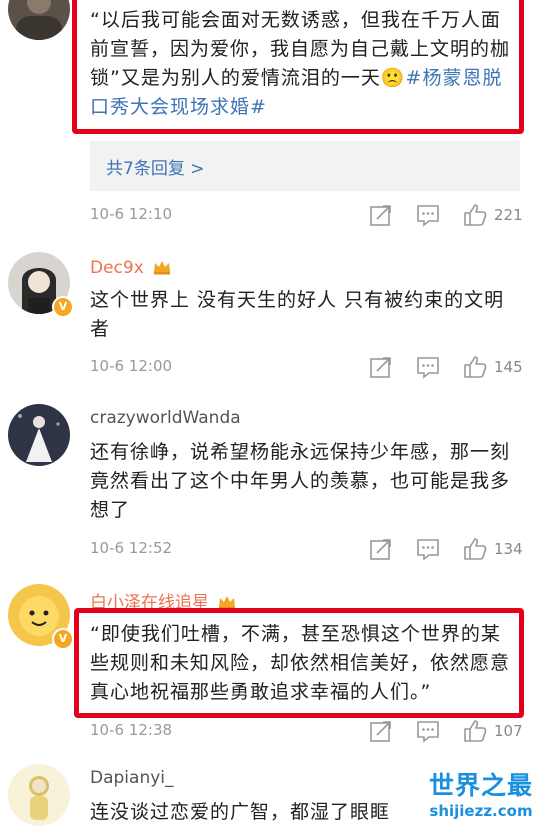 This screenshot has height=827, width=539. Describe the element at coordinates (310, 549) in the screenshot. I see `comment-footer: 10-6 12:52 134` at that location.